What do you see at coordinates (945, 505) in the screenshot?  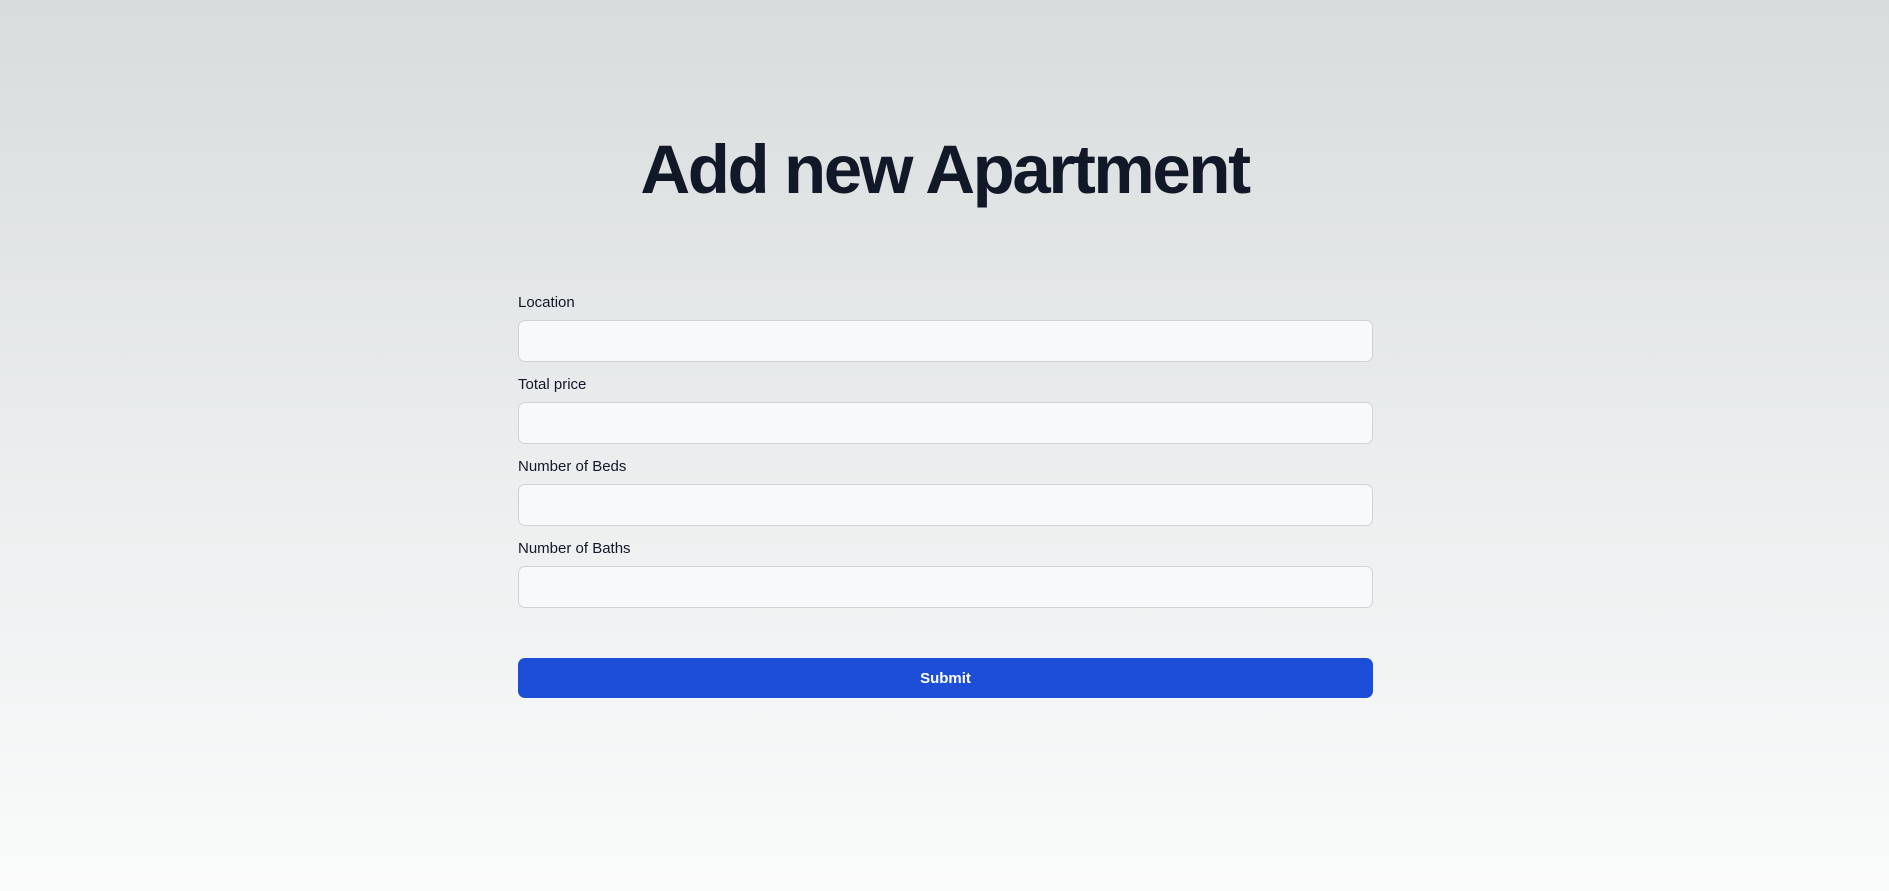 I see `number-of-beds-input` at bounding box center [945, 505].